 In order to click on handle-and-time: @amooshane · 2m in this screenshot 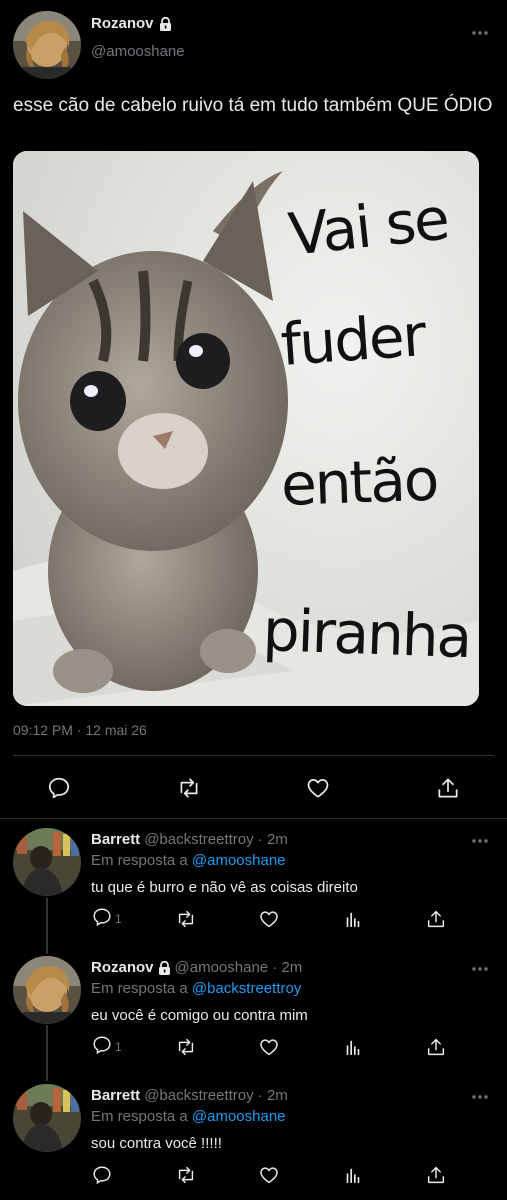, I will do `click(239, 967)`.